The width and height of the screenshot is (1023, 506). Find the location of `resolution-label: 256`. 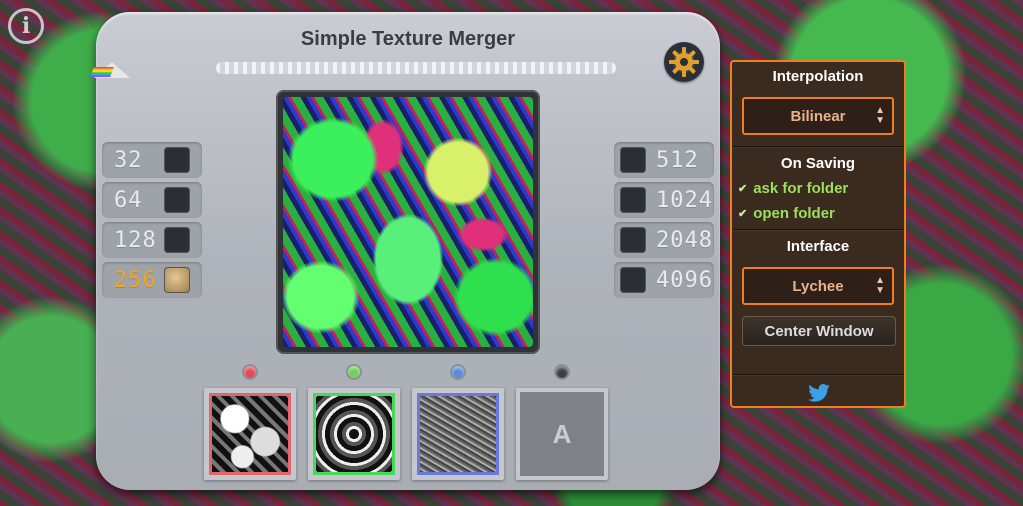

resolution-label: 256 is located at coordinates (135, 280).